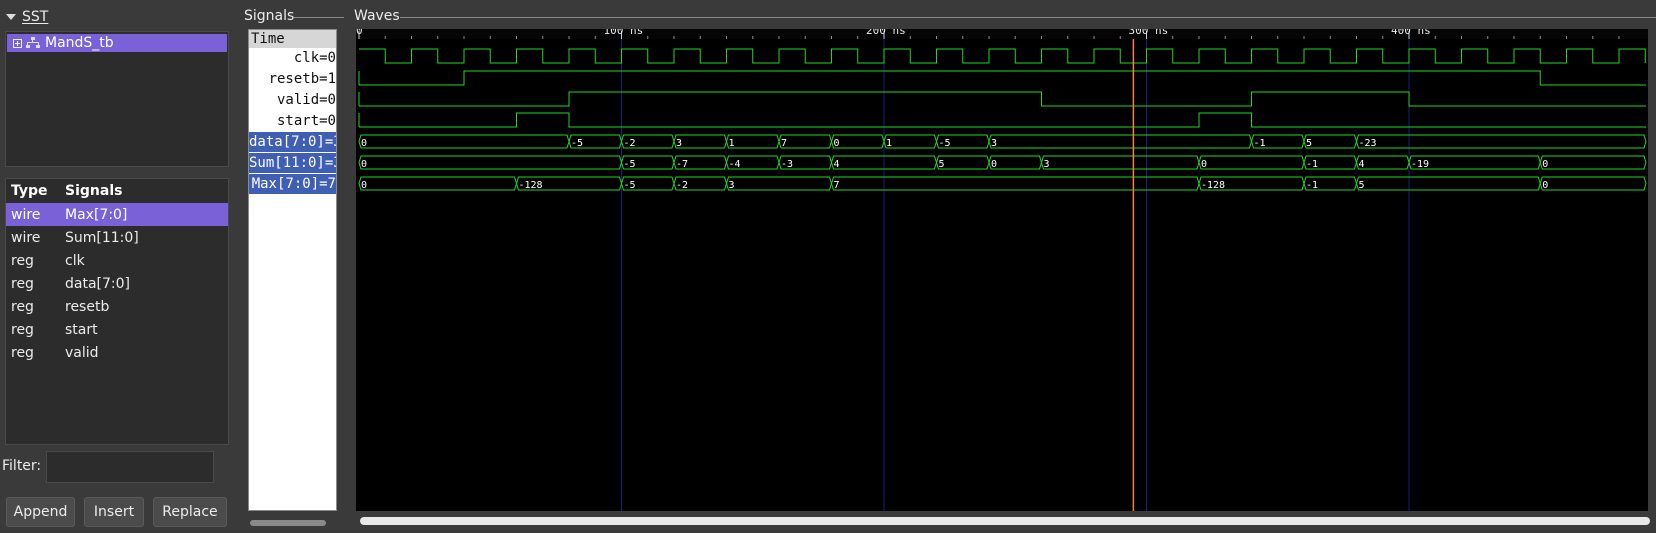 The height and width of the screenshot is (533, 1656). What do you see at coordinates (377, 16) in the screenshot?
I see `waves-pane-title: Waves` at bounding box center [377, 16].